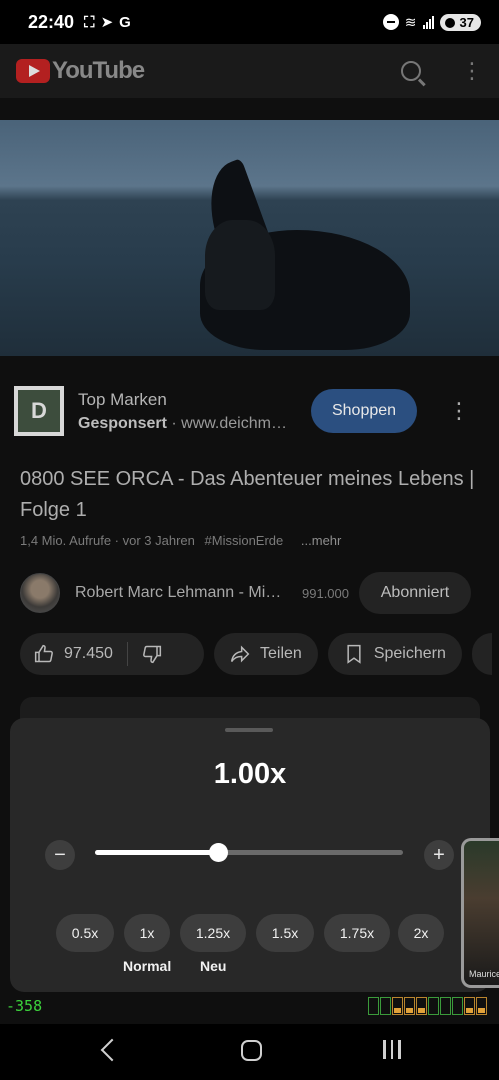 The image size is (499, 1080). I want to click on diver-shape, so click(240, 265).